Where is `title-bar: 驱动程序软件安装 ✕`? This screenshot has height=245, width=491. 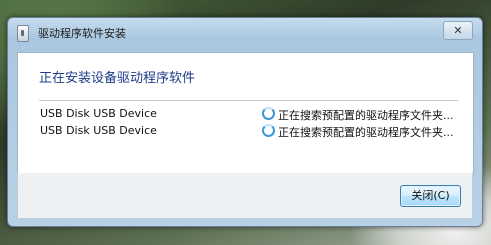 title-bar: 驱动程序软件安装 ✕ is located at coordinates (245, 32).